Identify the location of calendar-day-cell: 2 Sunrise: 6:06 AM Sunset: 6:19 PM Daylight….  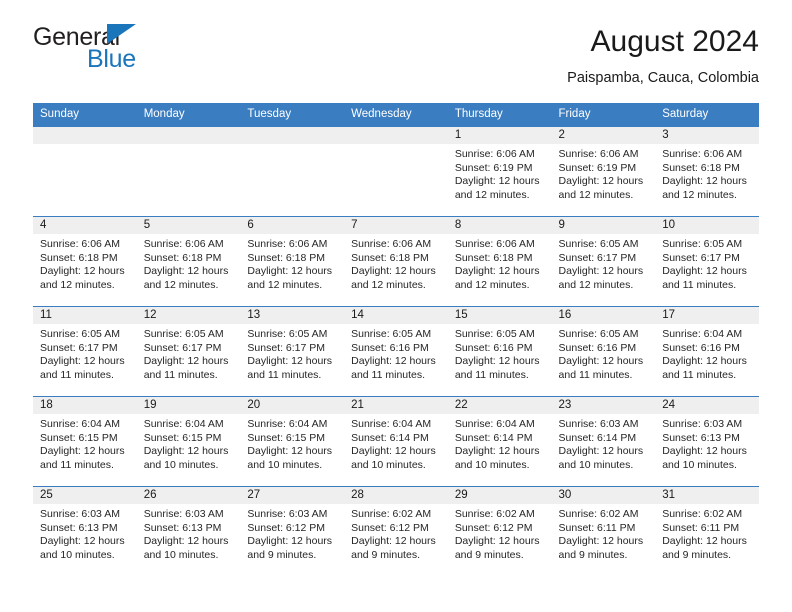
(603, 171).